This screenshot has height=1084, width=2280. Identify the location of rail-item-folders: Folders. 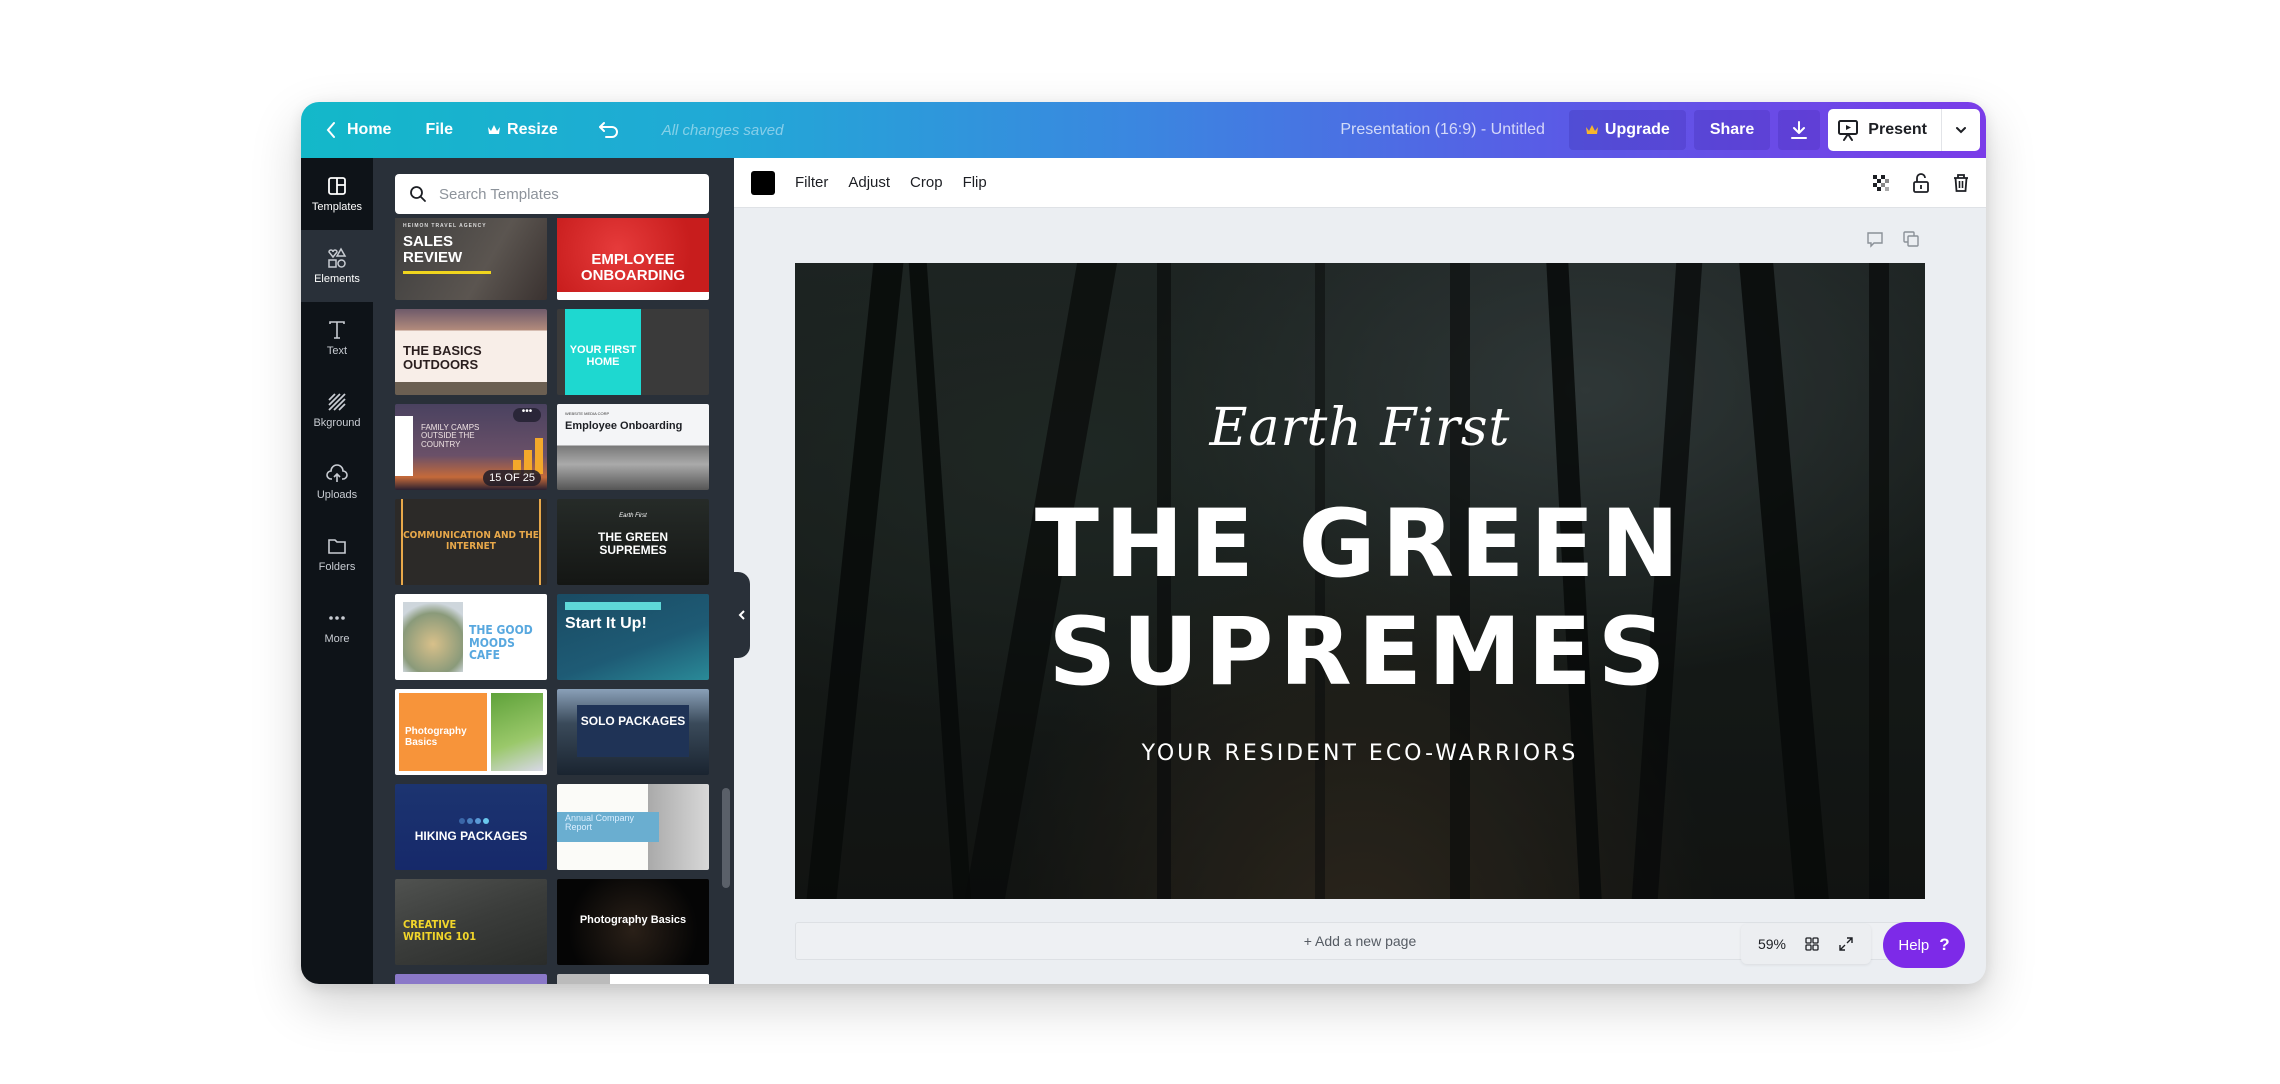
(337, 554).